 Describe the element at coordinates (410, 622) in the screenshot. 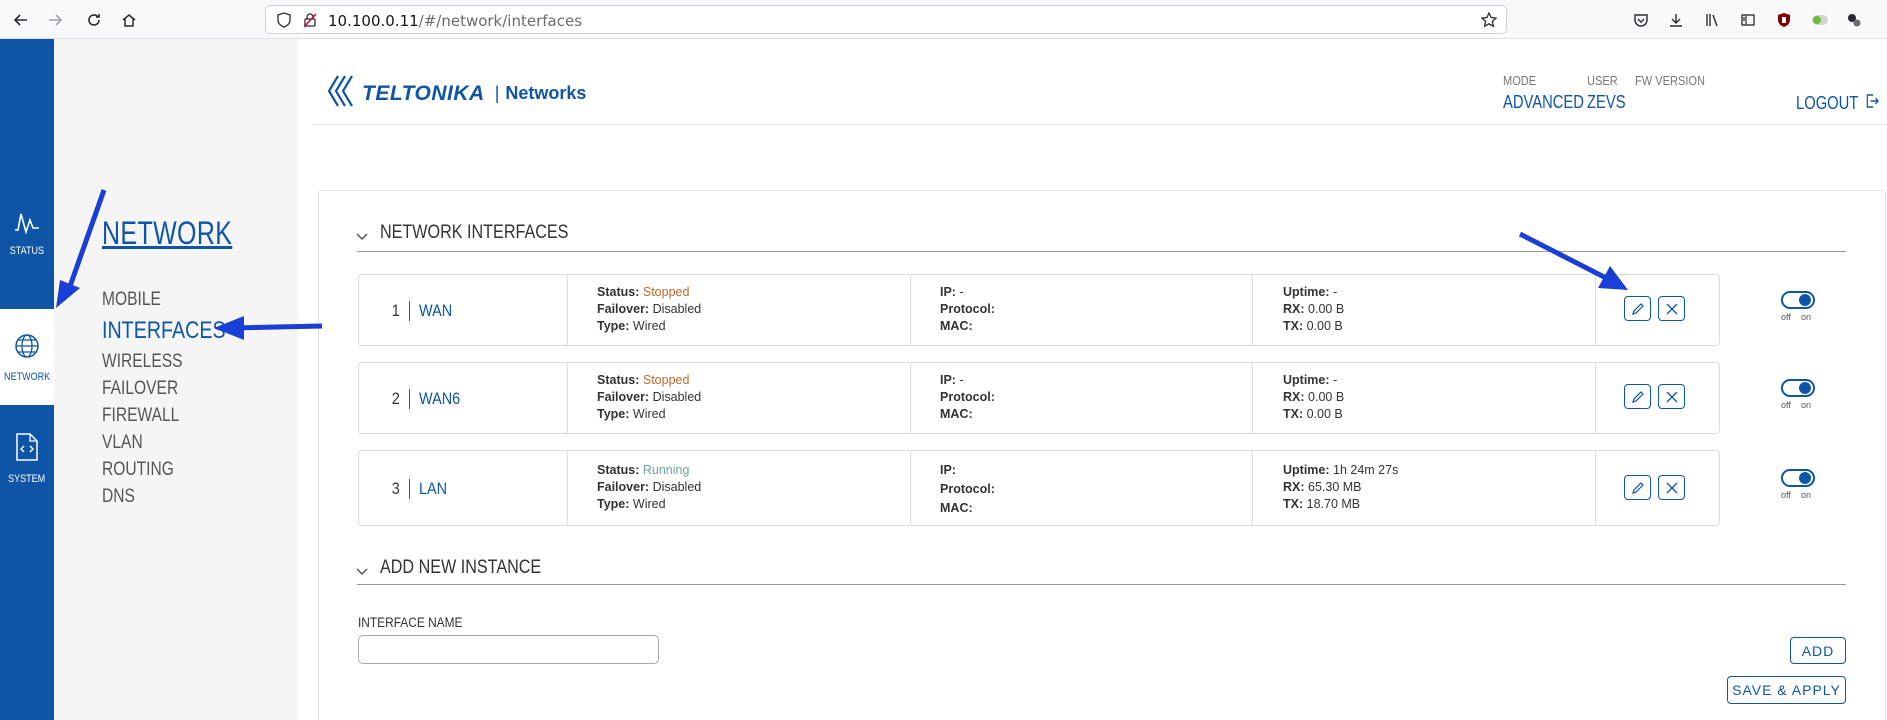

I see `interface-name-label: INTERFACE NAME` at that location.